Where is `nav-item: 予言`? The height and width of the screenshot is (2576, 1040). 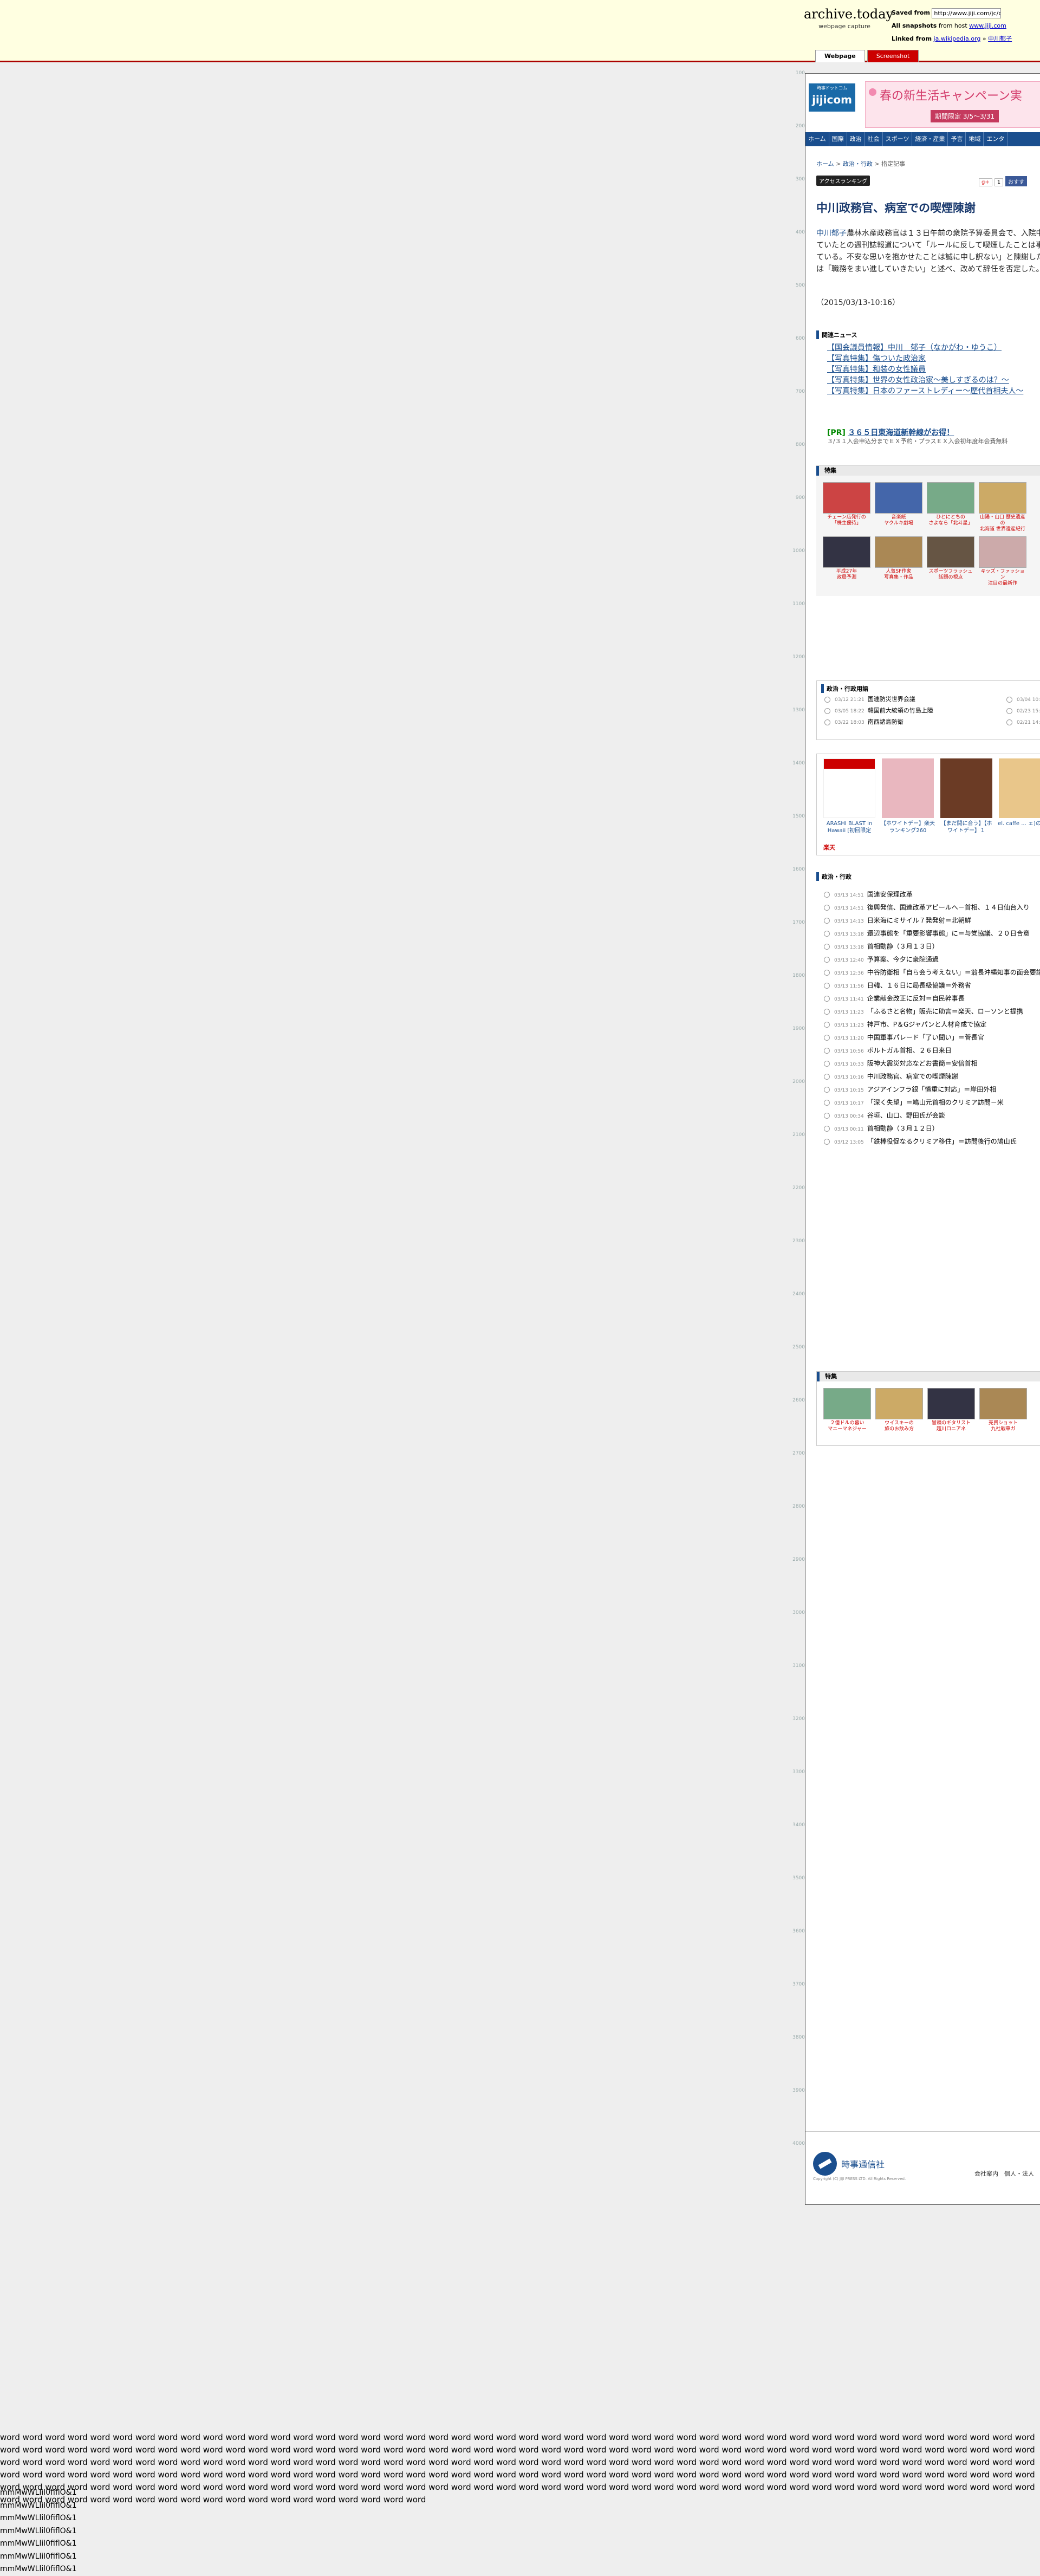
nav-item: 予言 is located at coordinates (957, 139).